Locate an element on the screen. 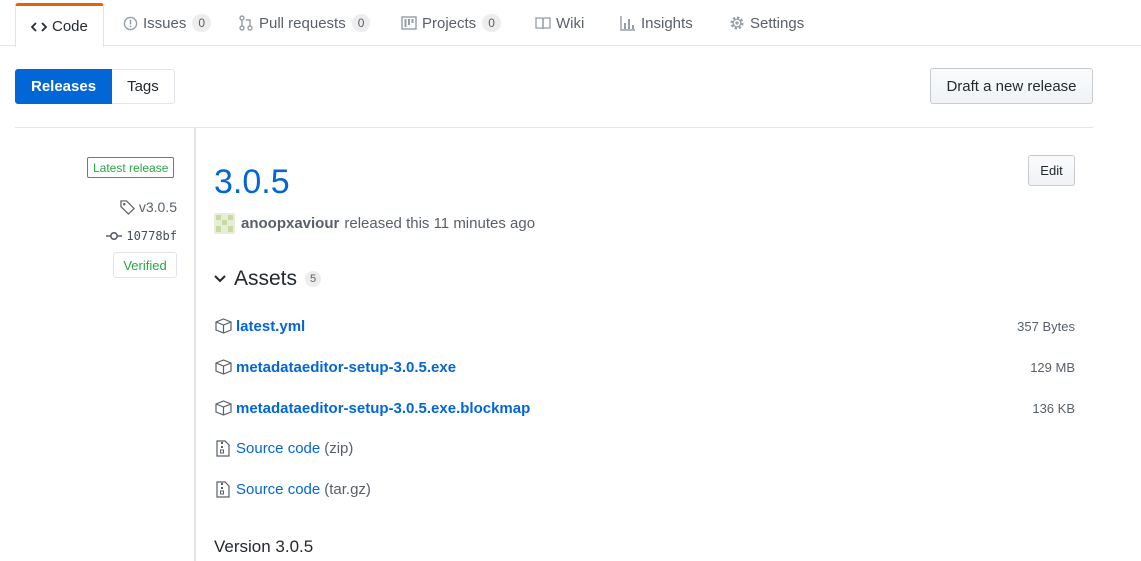 The image size is (1141, 561). tab-label: Wiki is located at coordinates (570, 23).